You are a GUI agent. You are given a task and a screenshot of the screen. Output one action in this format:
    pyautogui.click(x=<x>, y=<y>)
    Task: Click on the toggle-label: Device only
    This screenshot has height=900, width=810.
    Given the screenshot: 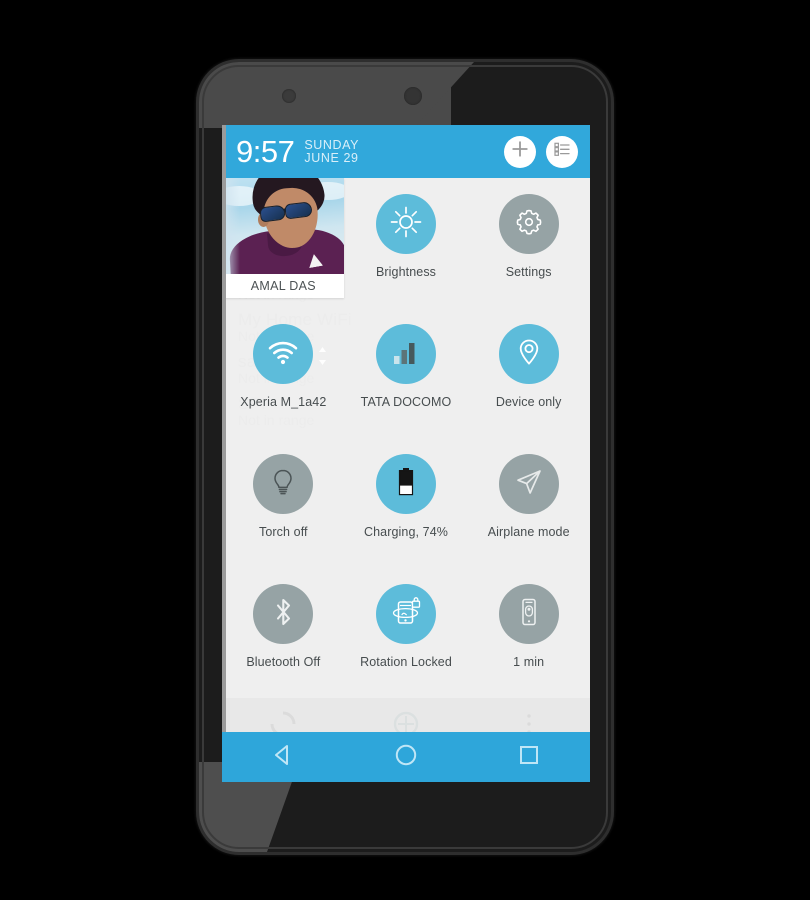 What is the action you would take?
    pyautogui.click(x=528, y=402)
    